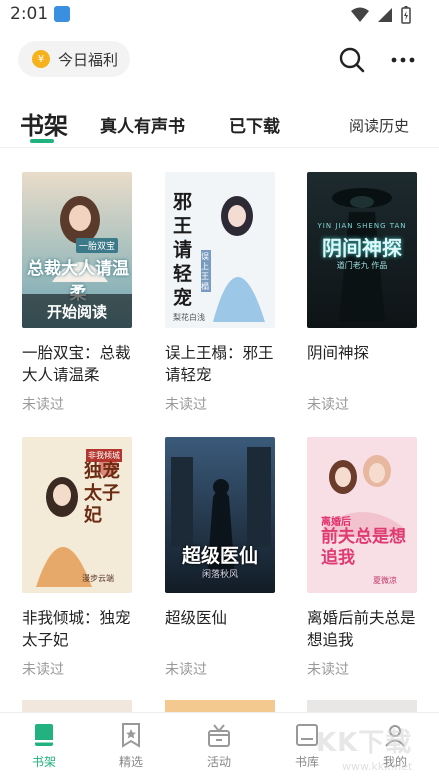 The height and width of the screenshot is (780, 439). I want to click on cover-author: 梨花白浅, so click(189, 317).